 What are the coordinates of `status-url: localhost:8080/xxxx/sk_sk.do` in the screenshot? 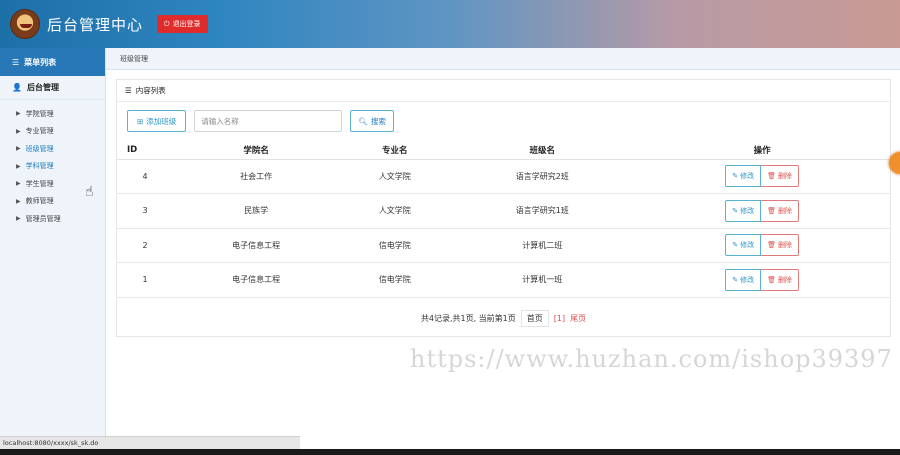 It's located at (51, 443).